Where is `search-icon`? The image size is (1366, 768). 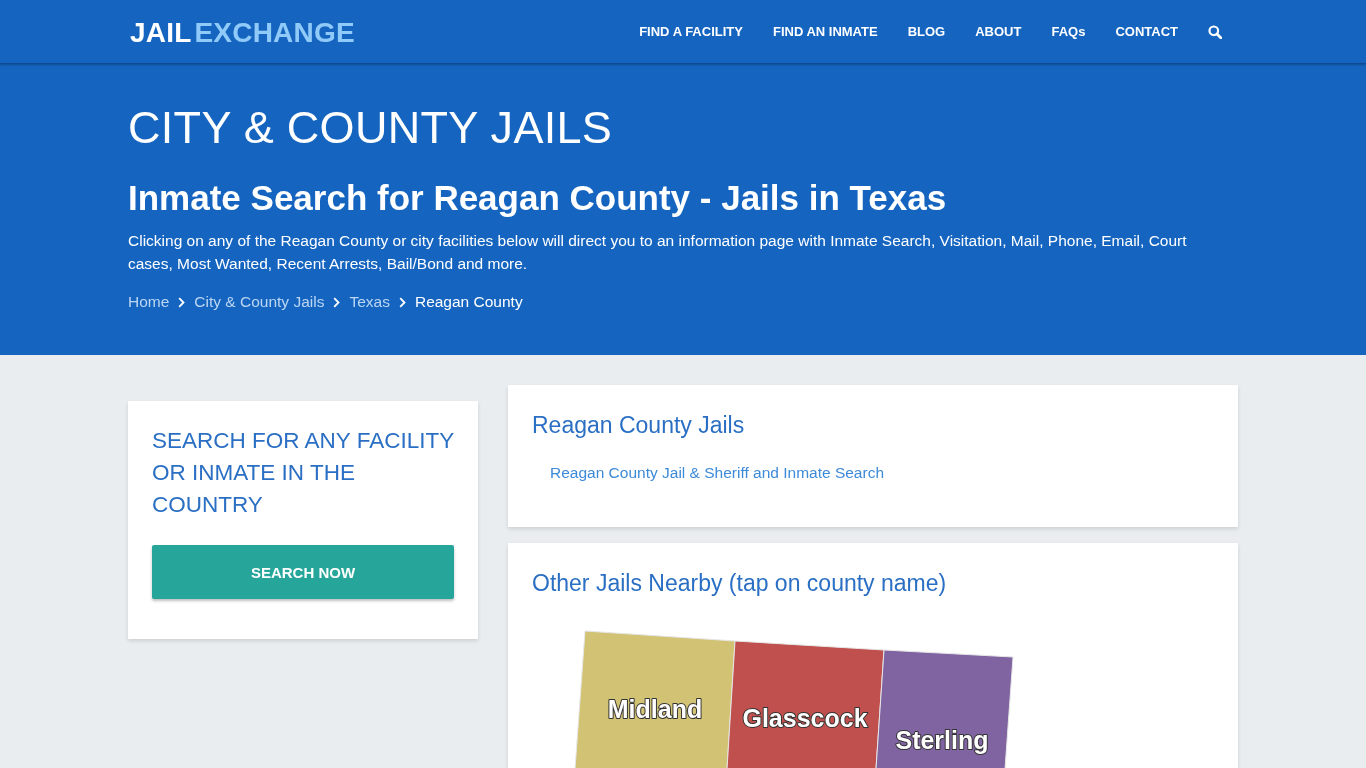
search-icon is located at coordinates (1215, 31).